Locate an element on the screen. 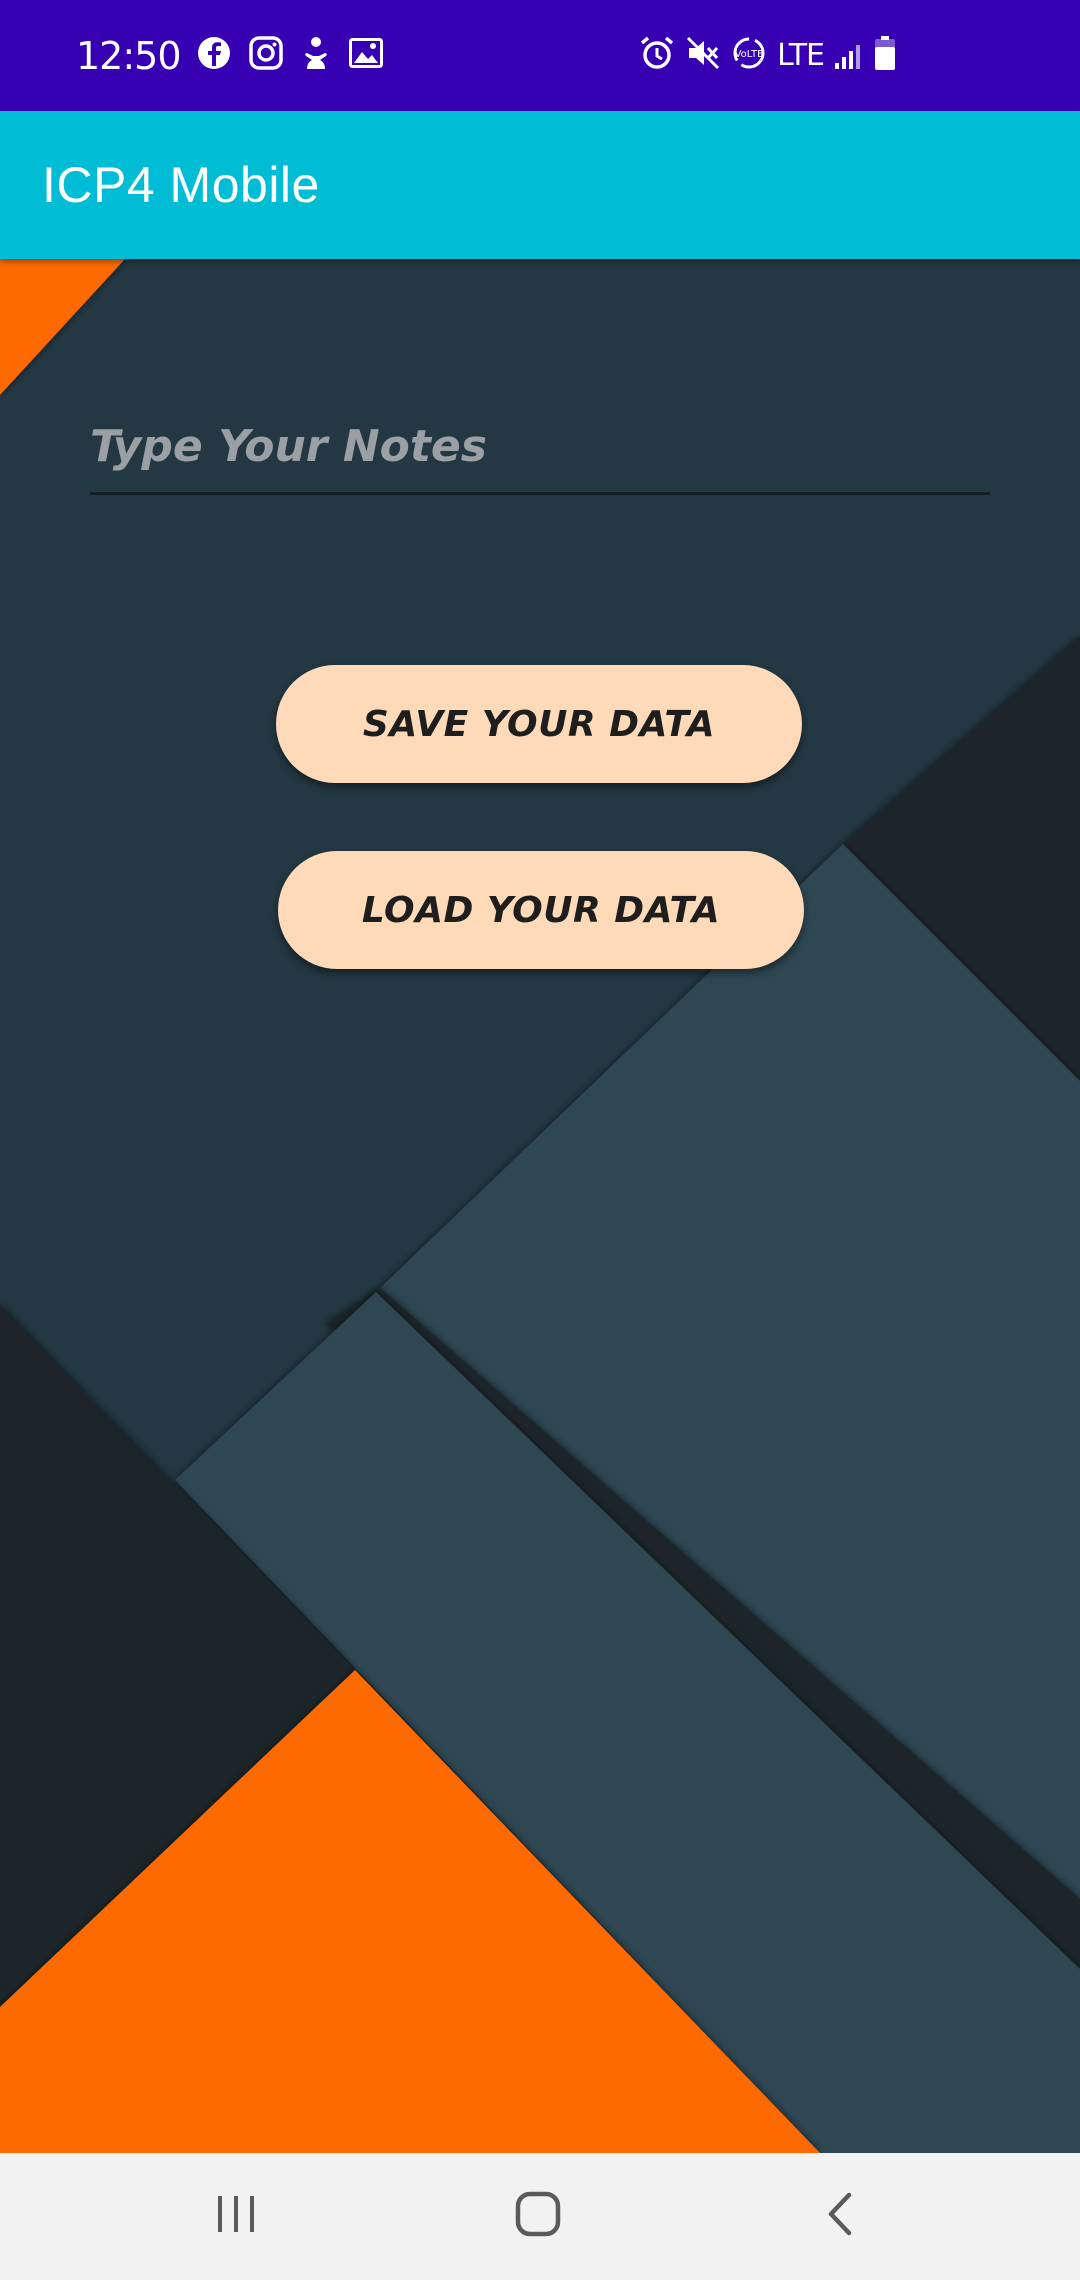 This screenshot has height=2280, width=1080. navigation-bar is located at coordinates (540, 2216).